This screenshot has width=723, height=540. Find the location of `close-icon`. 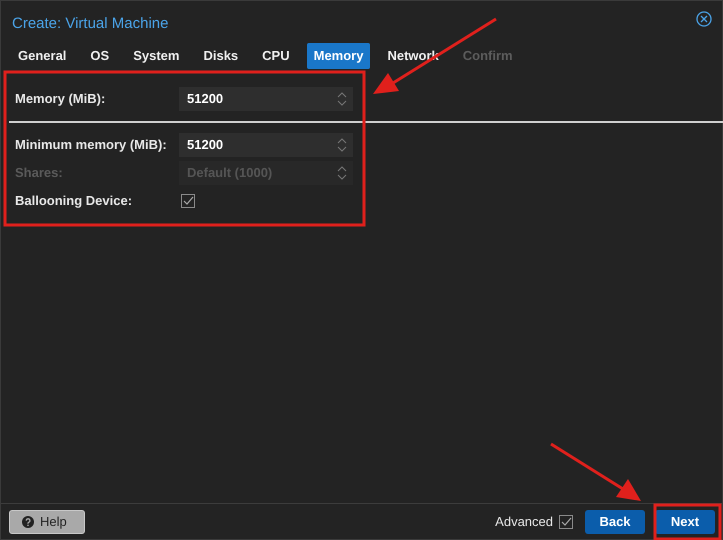

close-icon is located at coordinates (704, 19).